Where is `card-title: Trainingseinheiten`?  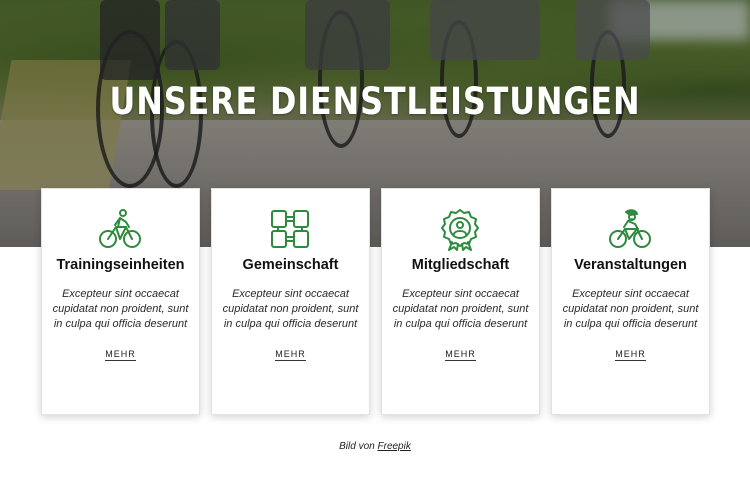 card-title: Trainingseinheiten is located at coordinates (120, 265).